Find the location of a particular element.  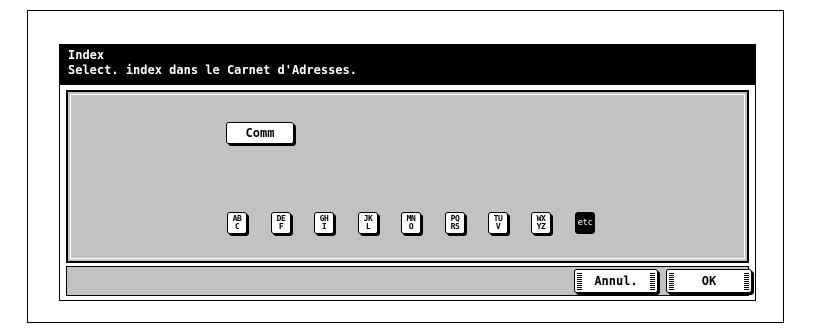

dialog-footer: Annul. OK is located at coordinates (409, 281).